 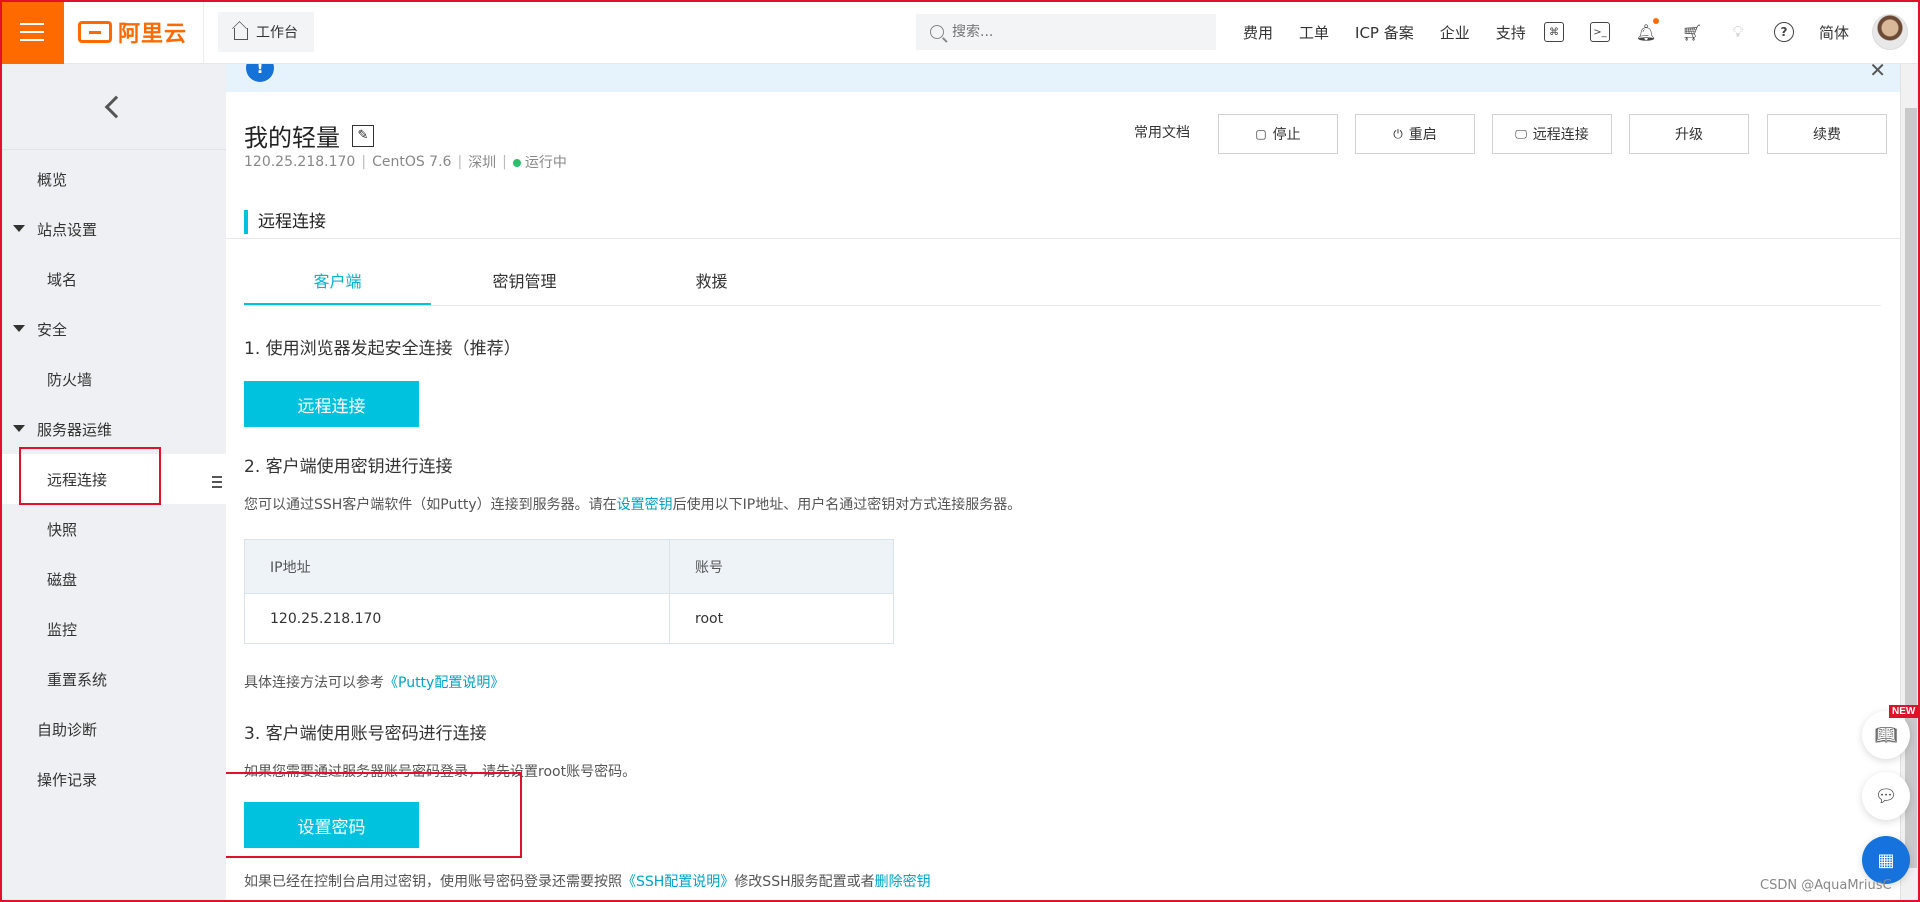 I want to click on top-link-enterprise: 企业, so click(x=1455, y=32).